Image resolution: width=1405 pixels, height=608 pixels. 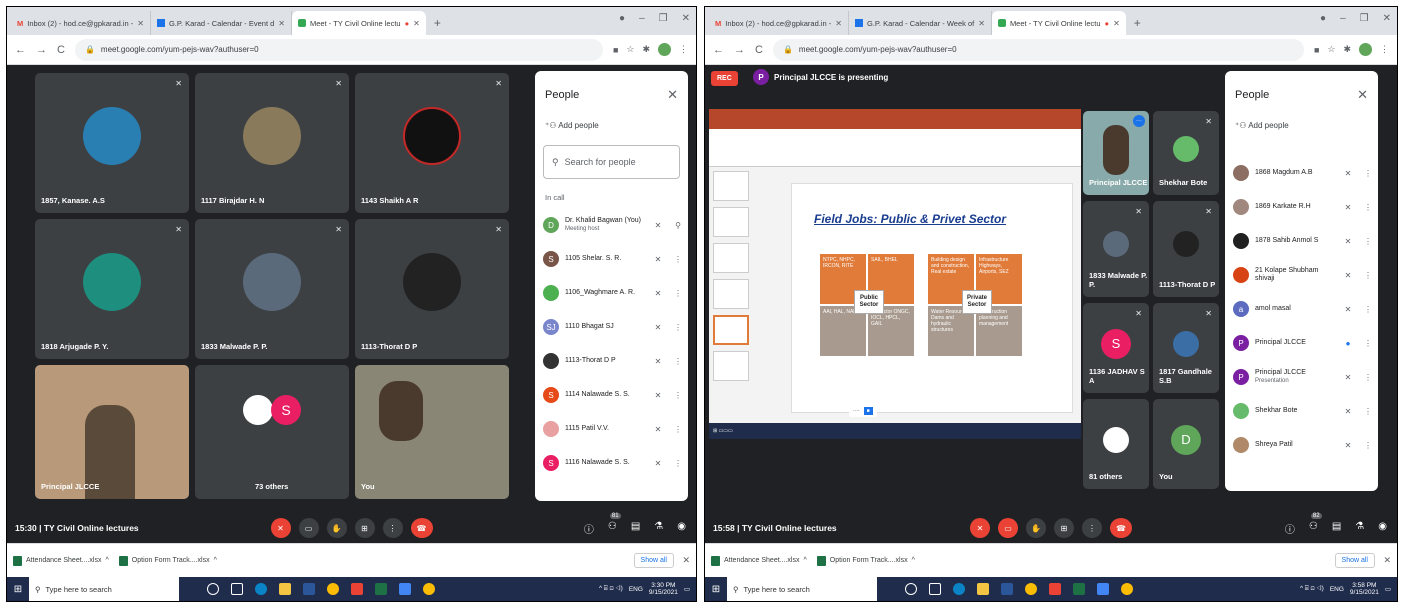 What do you see at coordinates (432, 143) in the screenshot?
I see `participant-tile: ✕ 1143 Shaikh A R` at bounding box center [432, 143].